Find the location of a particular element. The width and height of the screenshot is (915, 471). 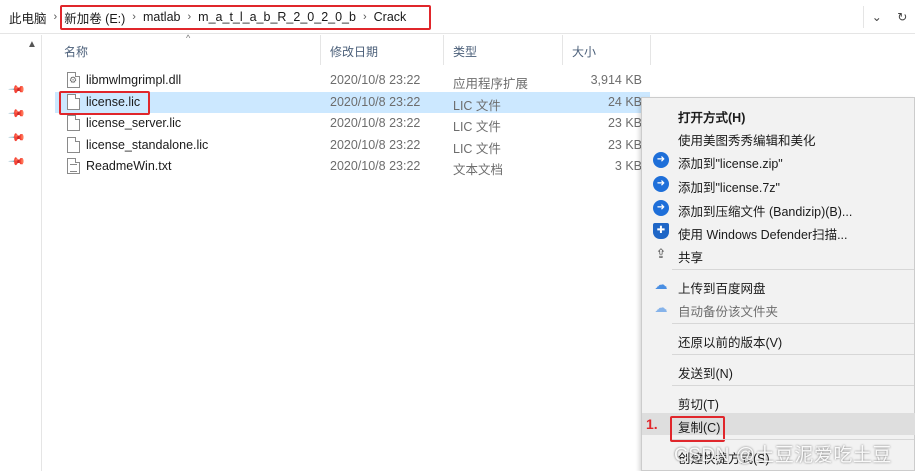

column-header-name: 名称 is located at coordinates (76, 51).